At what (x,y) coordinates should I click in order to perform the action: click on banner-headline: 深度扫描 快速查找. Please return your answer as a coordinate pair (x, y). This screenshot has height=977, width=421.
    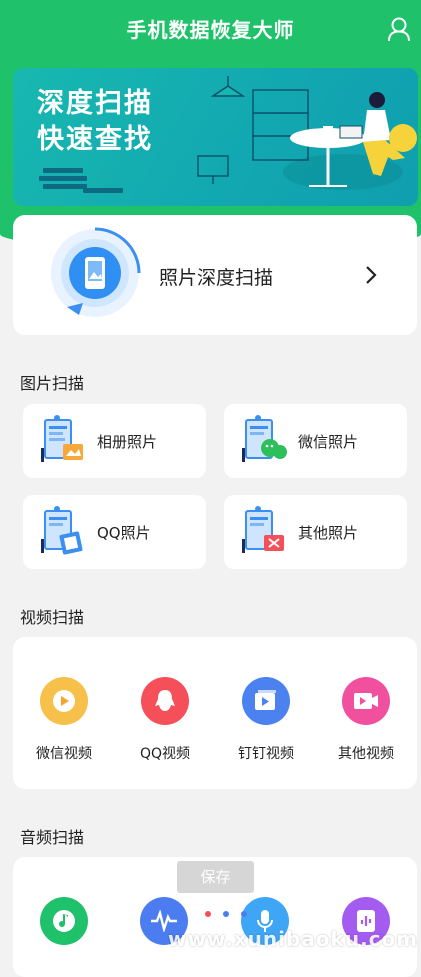
    Looking at the image, I should click on (95, 122).